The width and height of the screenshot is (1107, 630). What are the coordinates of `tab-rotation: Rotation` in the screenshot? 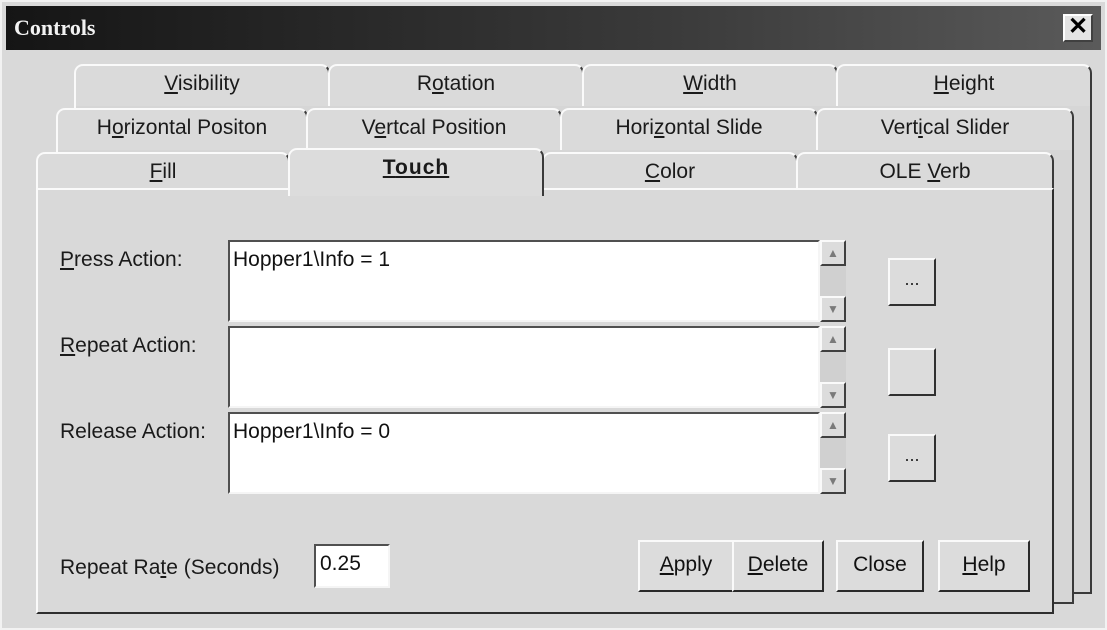 It's located at (456, 85).